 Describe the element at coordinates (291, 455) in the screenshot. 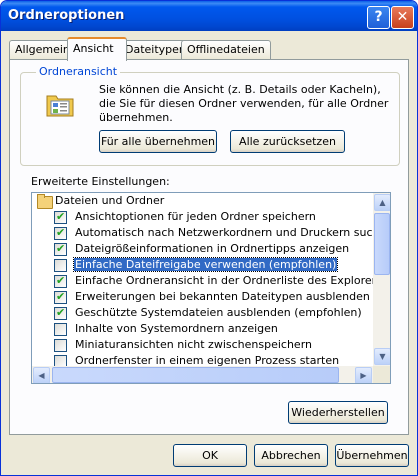

I see `cancel-button: Abbrechen` at that location.